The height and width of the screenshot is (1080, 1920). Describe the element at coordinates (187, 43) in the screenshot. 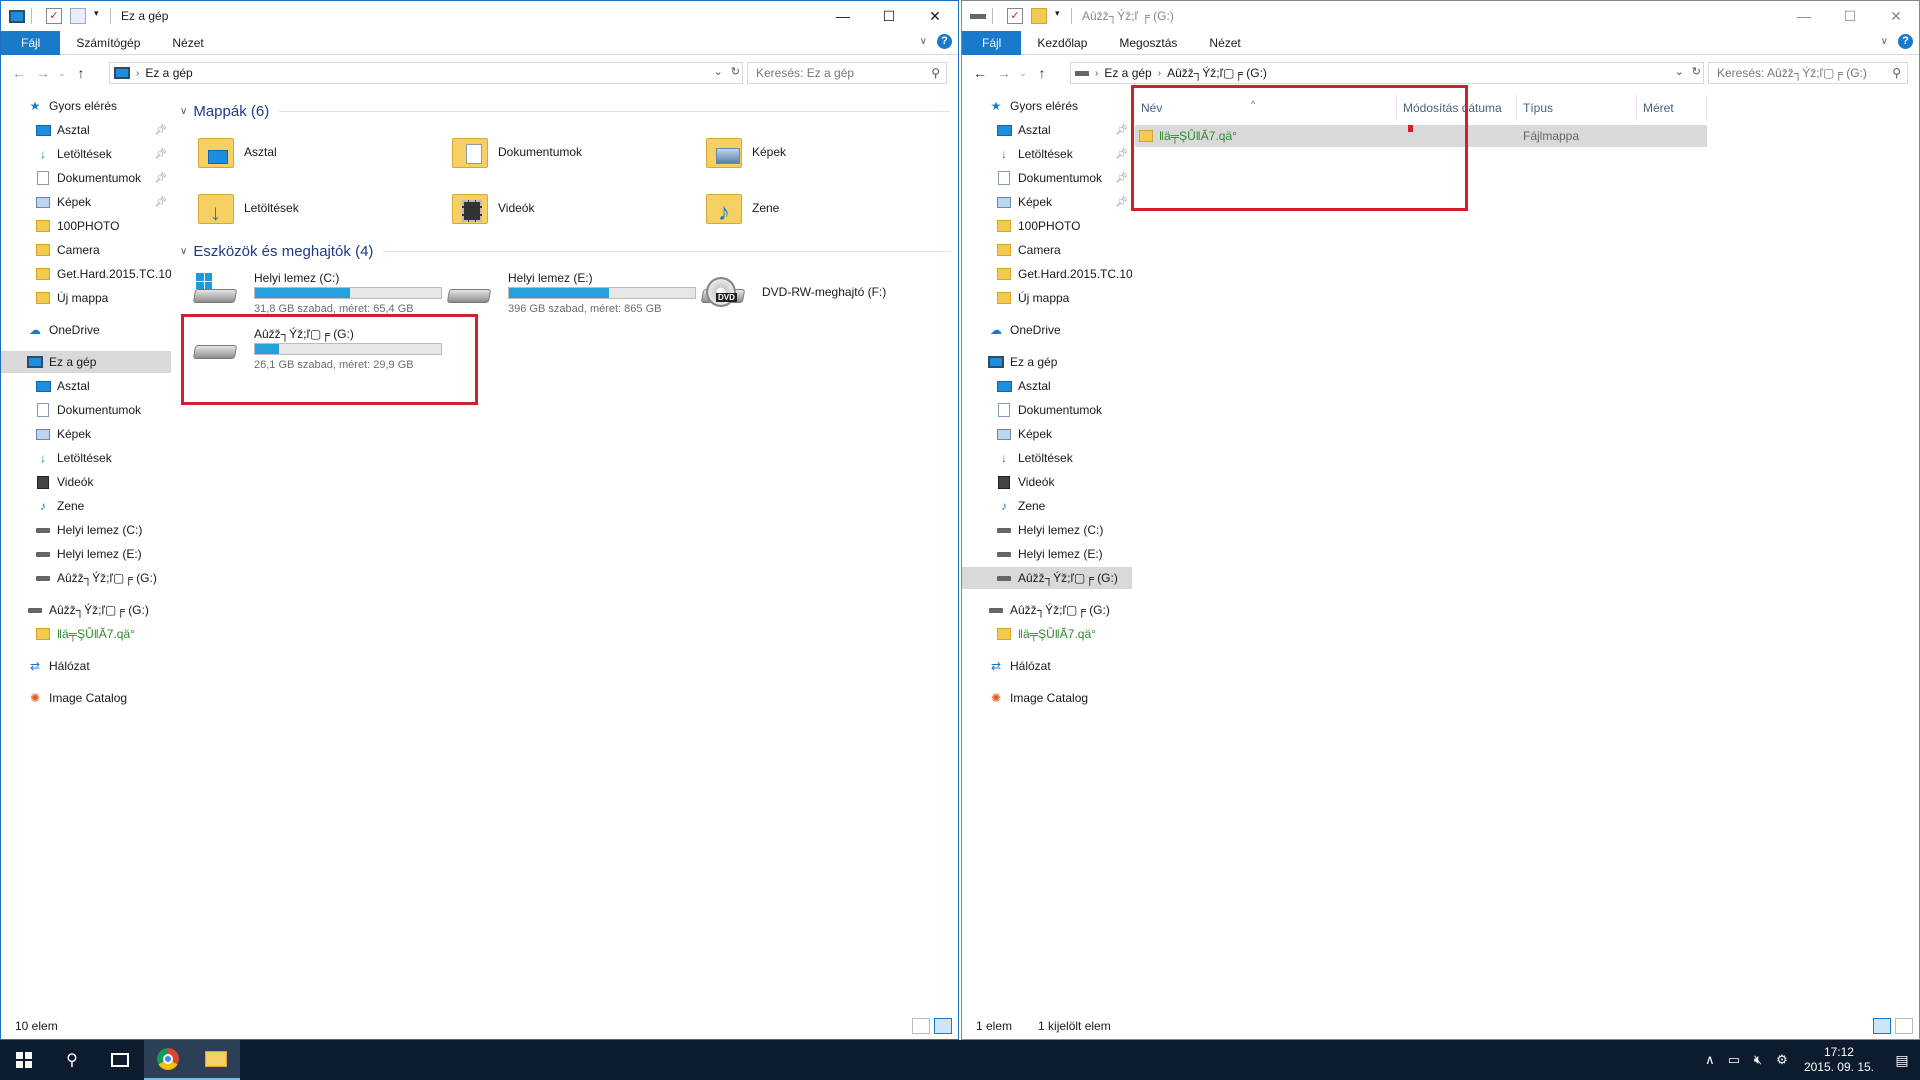

I see `tab-view: Nézet` at that location.